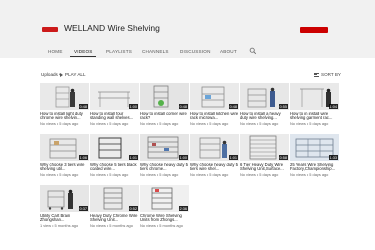 This screenshot has height=250, width=375. Describe the element at coordinates (83, 208) in the screenshot. I see `video-duration: 0:37` at that location.